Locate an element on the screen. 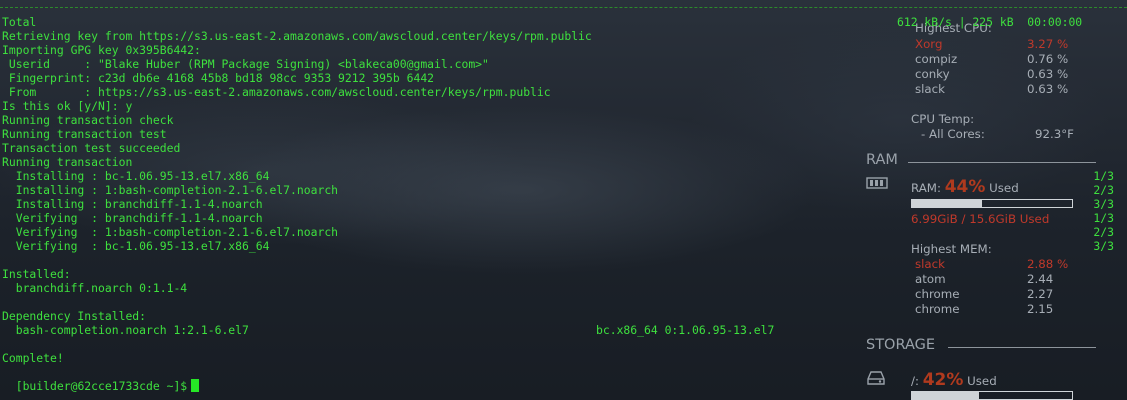  shell-prompt: [builder@62cce1733cde ~]$ is located at coordinates (101, 386).